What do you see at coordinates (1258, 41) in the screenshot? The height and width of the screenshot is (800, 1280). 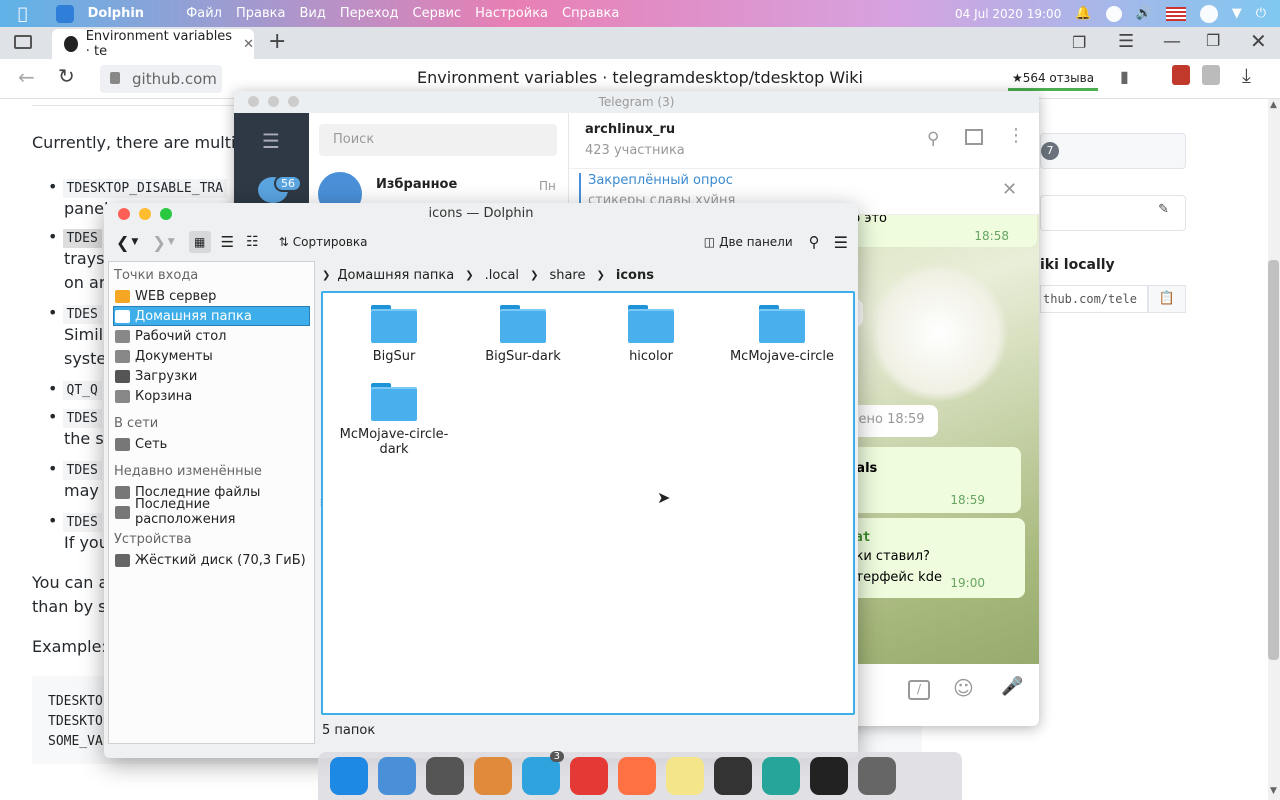 I see `close-window-icon: ✕` at bounding box center [1258, 41].